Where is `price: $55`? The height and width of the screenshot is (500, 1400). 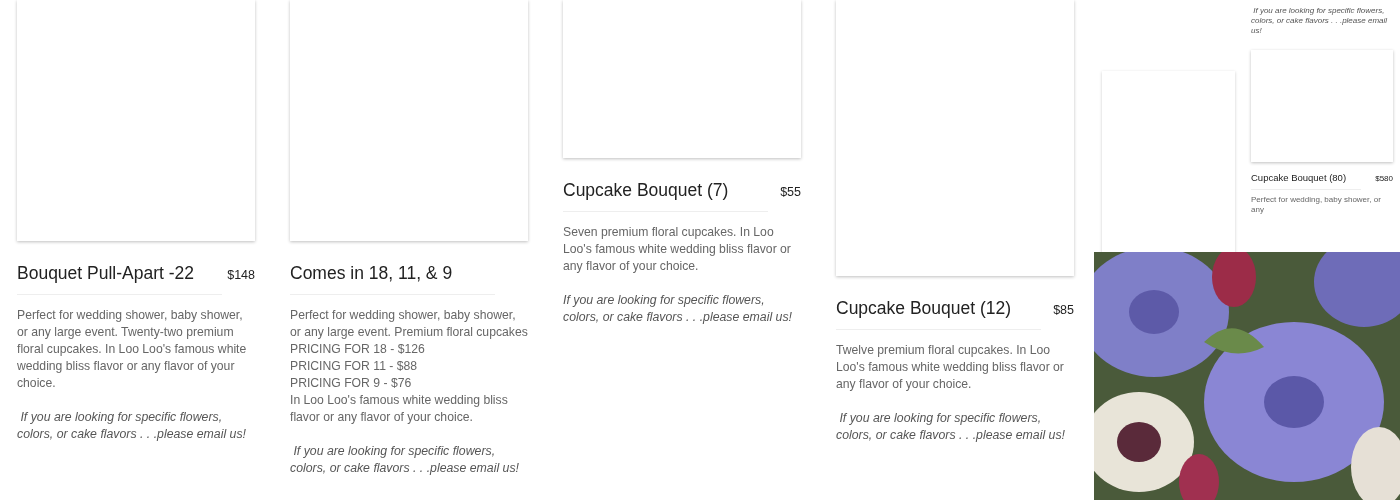 price: $55 is located at coordinates (790, 192).